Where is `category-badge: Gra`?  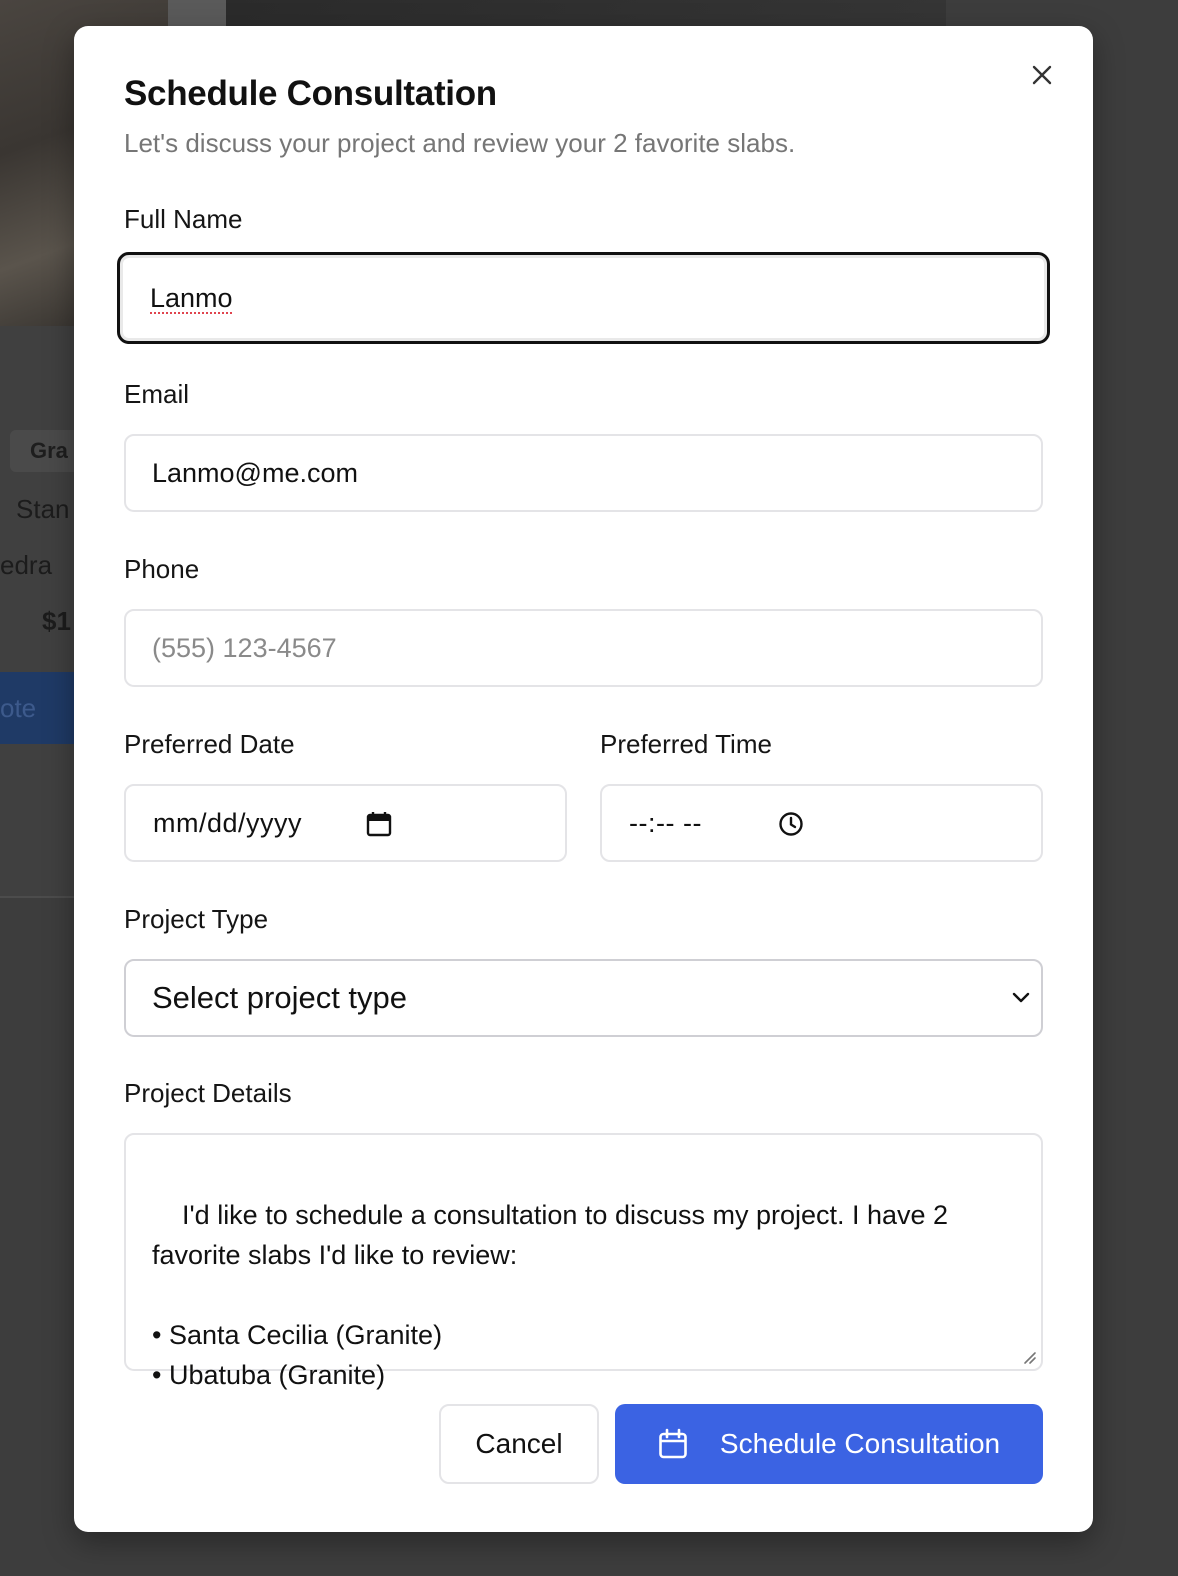 category-badge: Gra is located at coordinates (45, 451).